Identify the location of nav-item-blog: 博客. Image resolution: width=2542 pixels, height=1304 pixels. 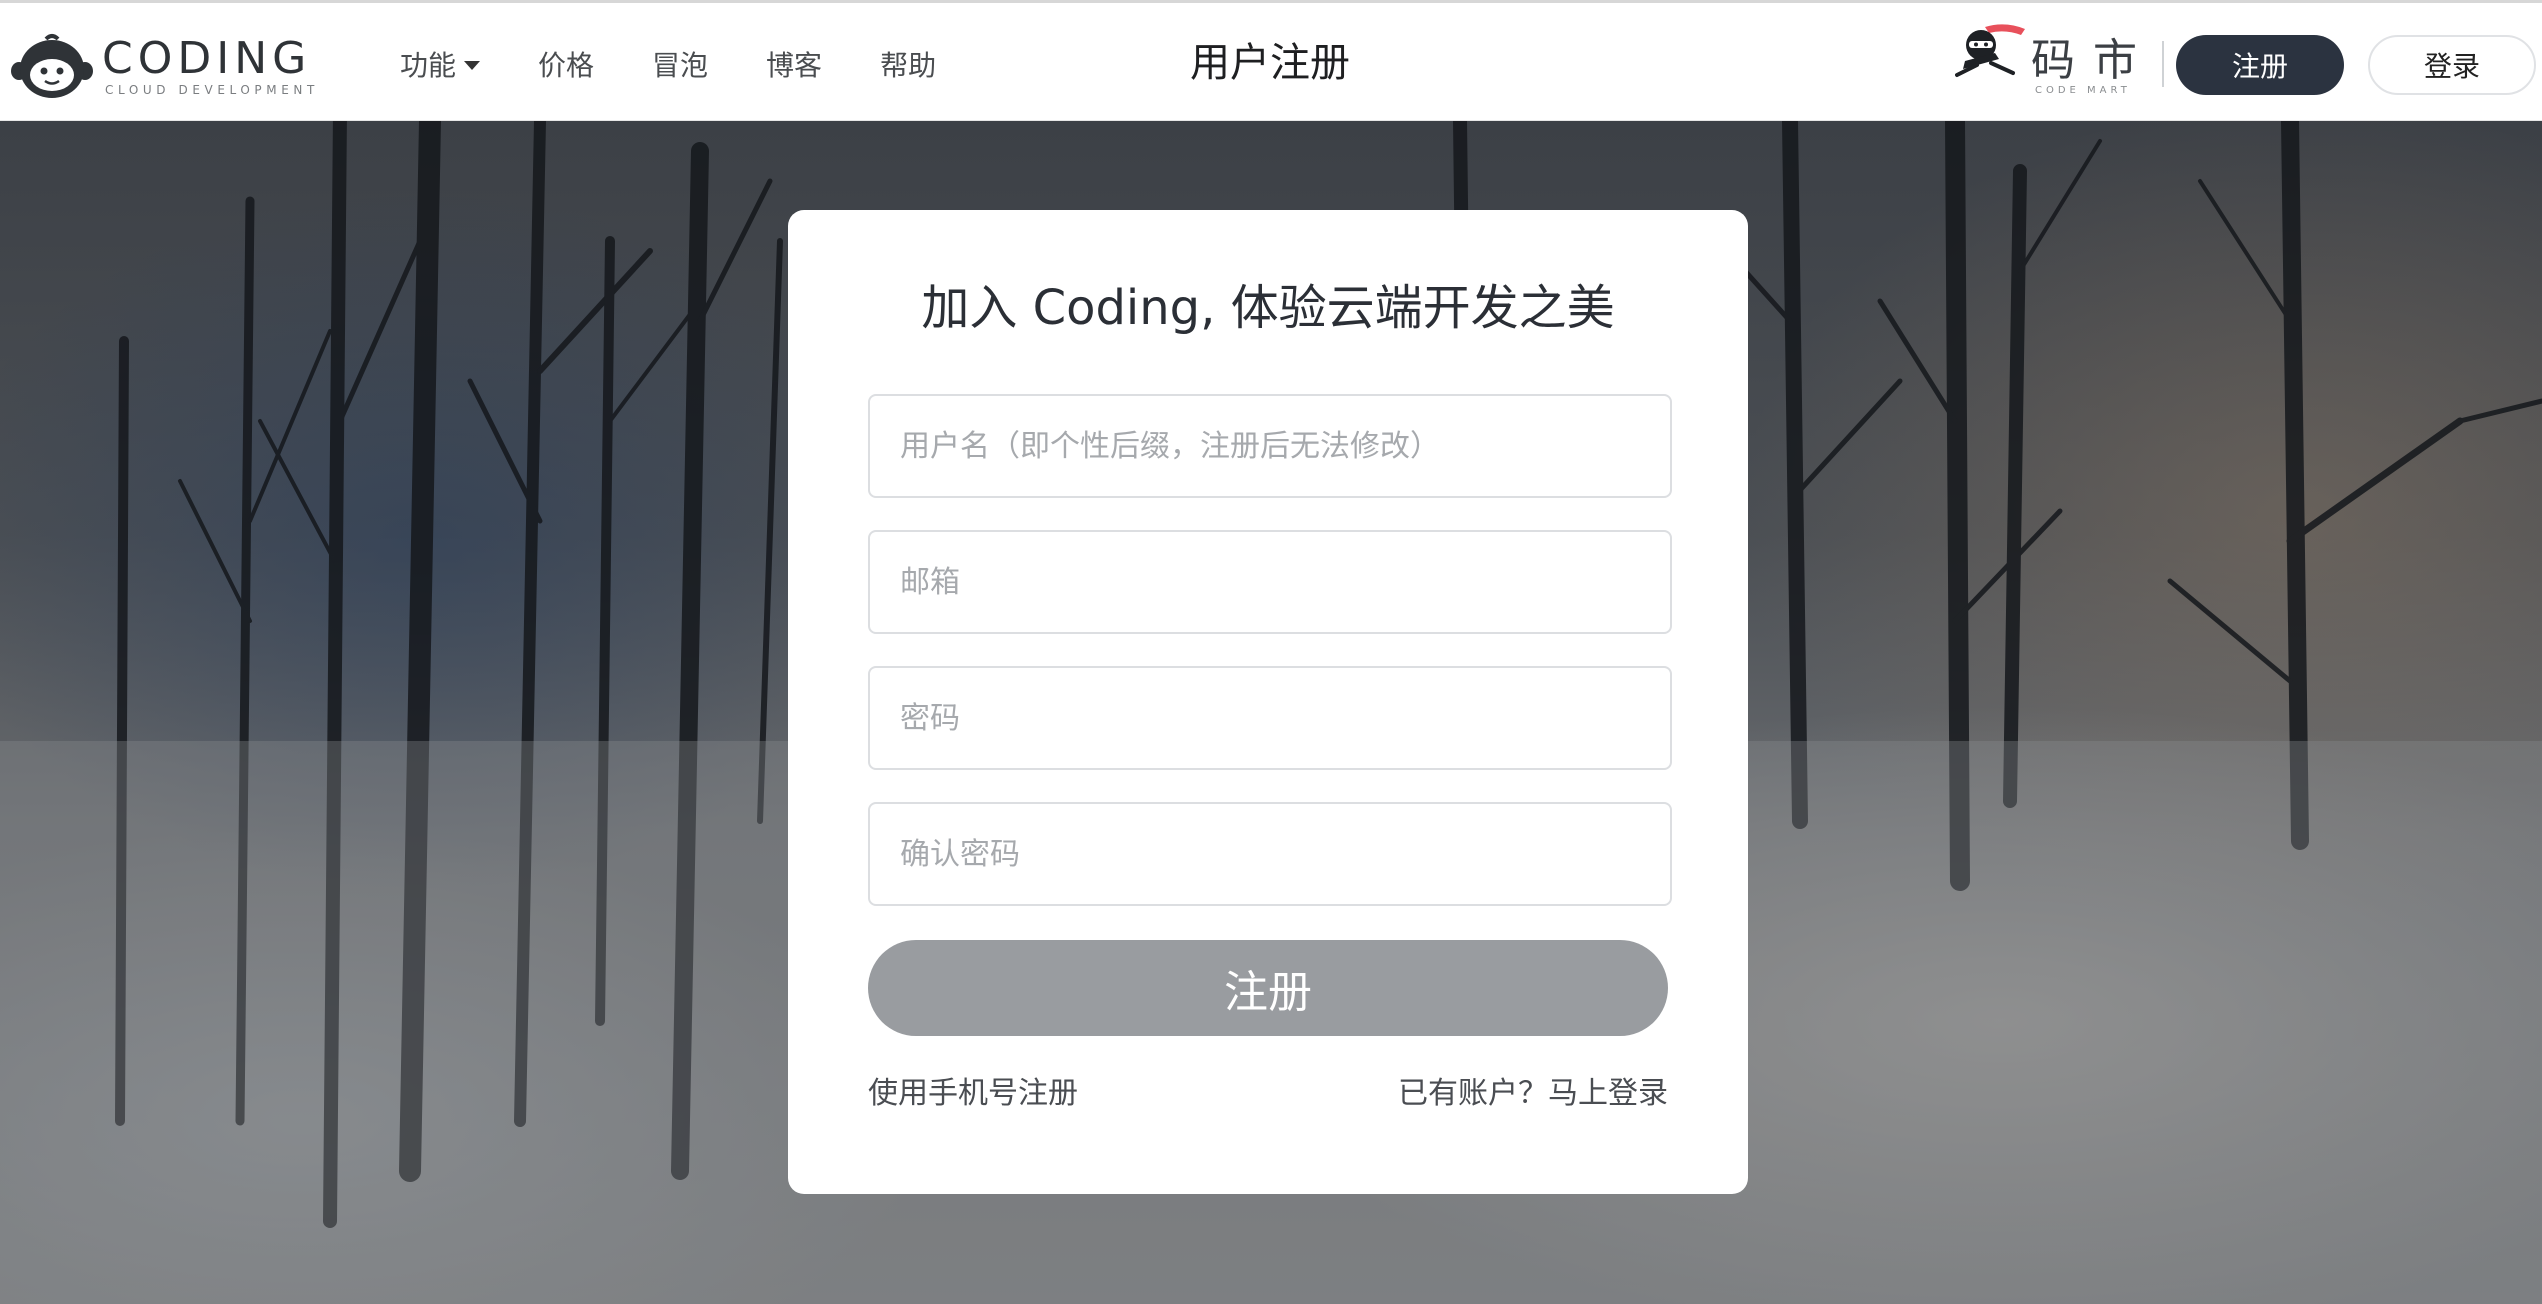
(794, 64).